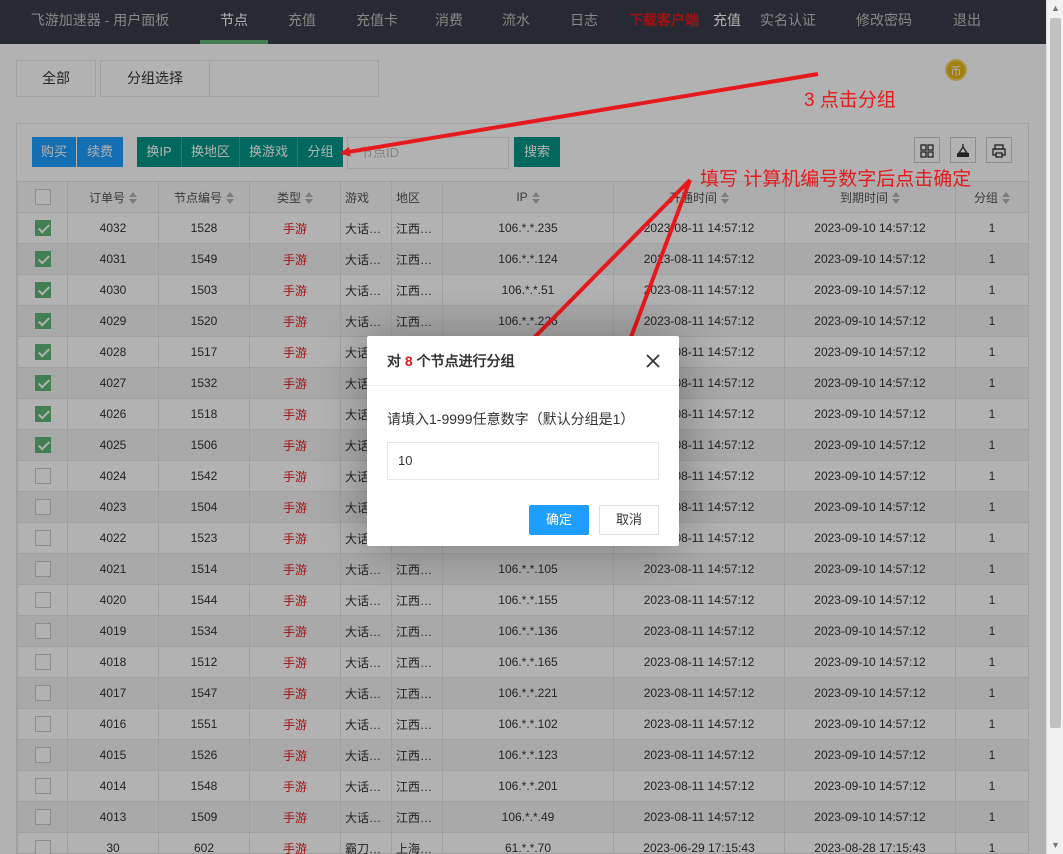 The height and width of the screenshot is (854, 1063). I want to click on page-scrollbar: ▲ ▼, so click(1054, 427).